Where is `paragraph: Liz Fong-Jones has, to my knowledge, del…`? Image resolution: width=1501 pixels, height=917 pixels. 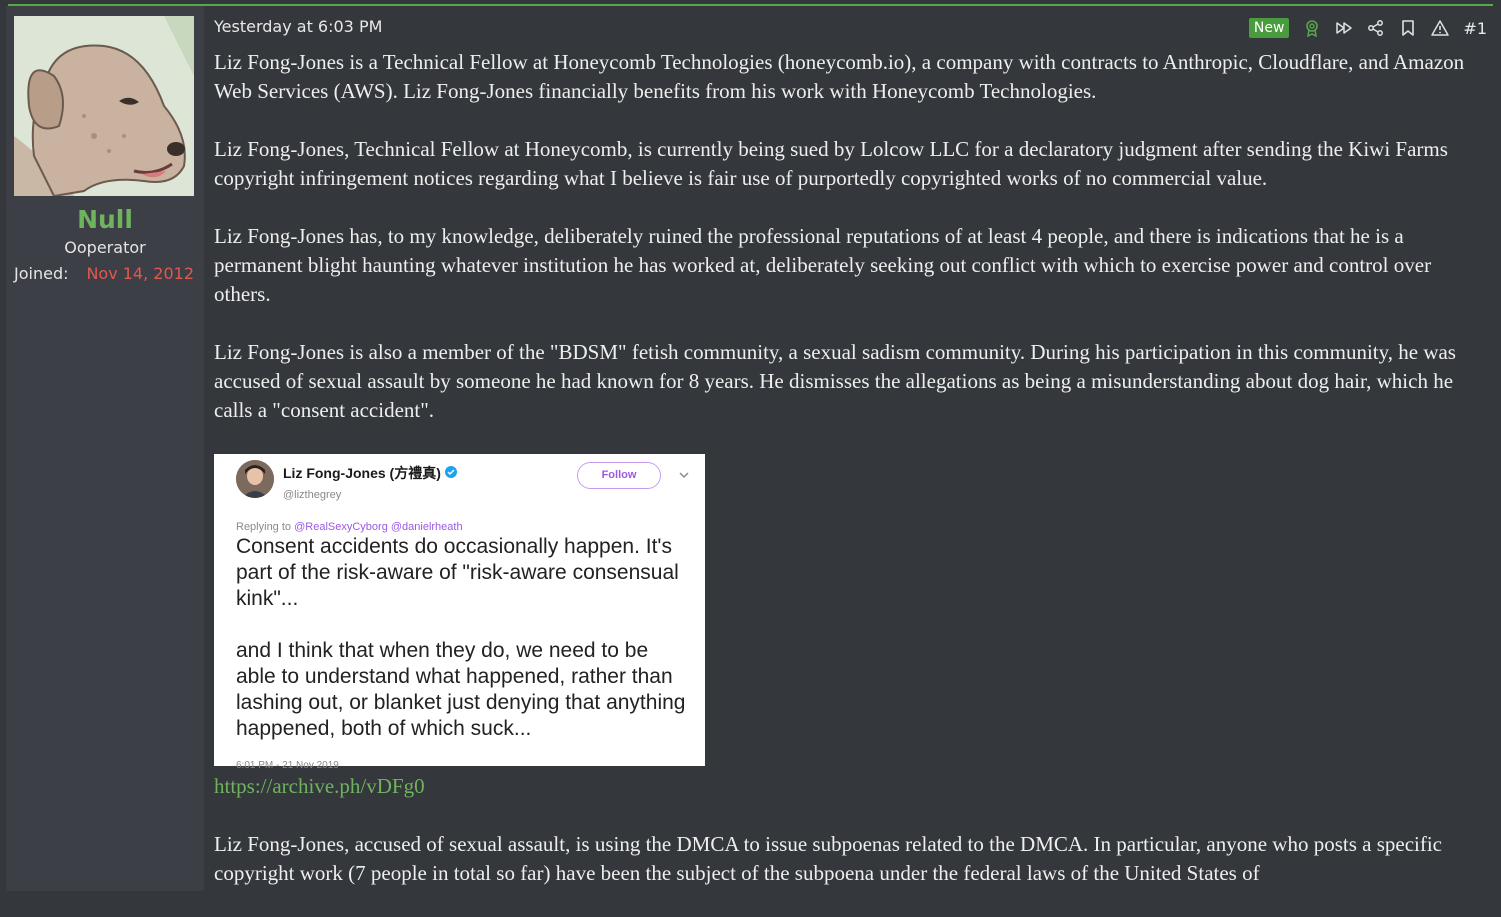 paragraph: Liz Fong-Jones has, to my knowledge, del… is located at coordinates (823, 265).